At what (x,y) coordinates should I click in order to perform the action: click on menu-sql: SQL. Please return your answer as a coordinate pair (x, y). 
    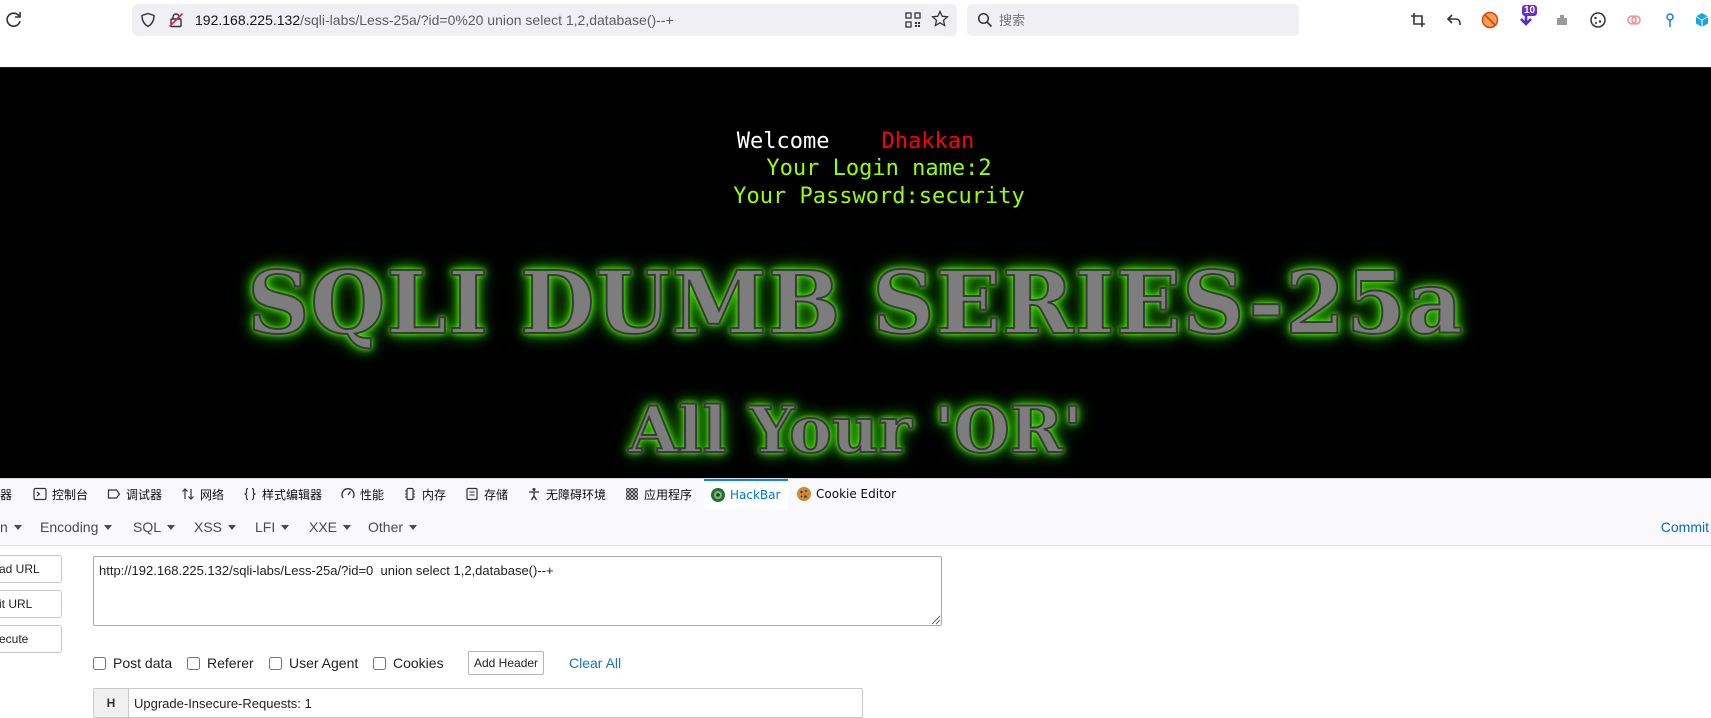
    Looking at the image, I should click on (154, 527).